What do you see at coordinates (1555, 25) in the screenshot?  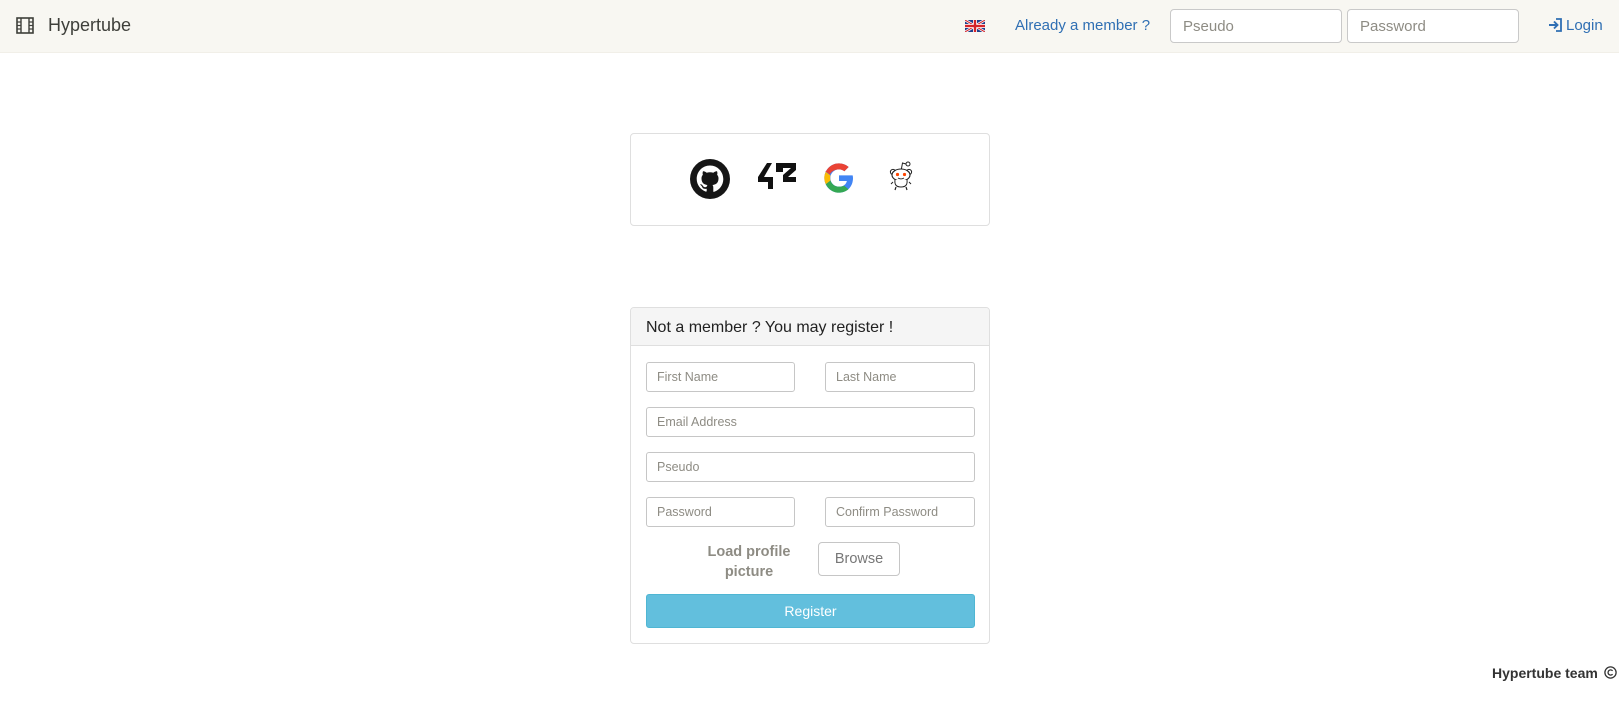 I see `sign-in-icon` at bounding box center [1555, 25].